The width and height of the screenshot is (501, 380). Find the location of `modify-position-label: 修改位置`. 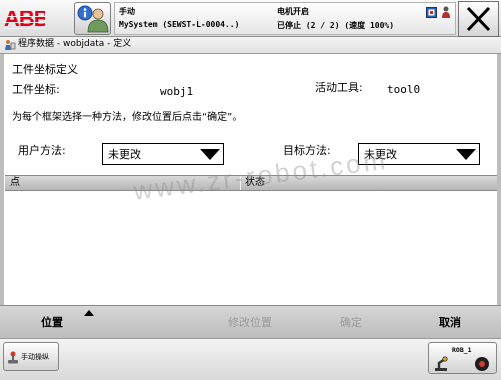

modify-position-label: 修改位置 is located at coordinates (250, 322).